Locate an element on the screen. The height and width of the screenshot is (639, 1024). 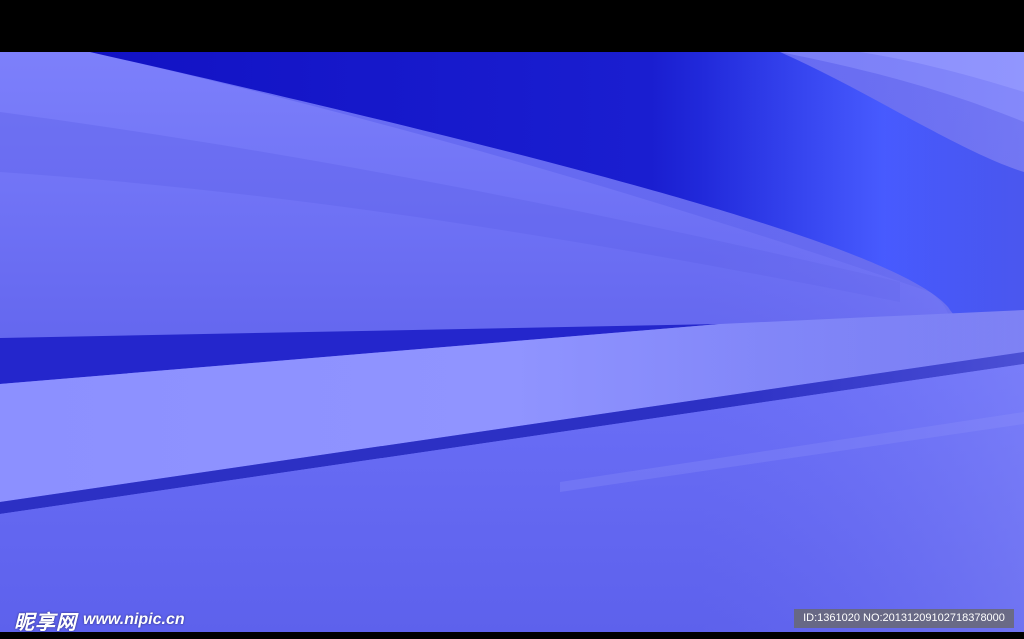
letterbox-top-bar is located at coordinates (512, 26).